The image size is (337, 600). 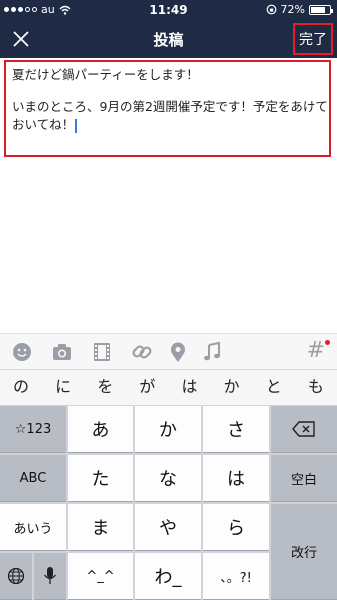 What do you see at coordinates (168, 10) in the screenshot?
I see `status-bar: au 11:49 72%` at bounding box center [168, 10].